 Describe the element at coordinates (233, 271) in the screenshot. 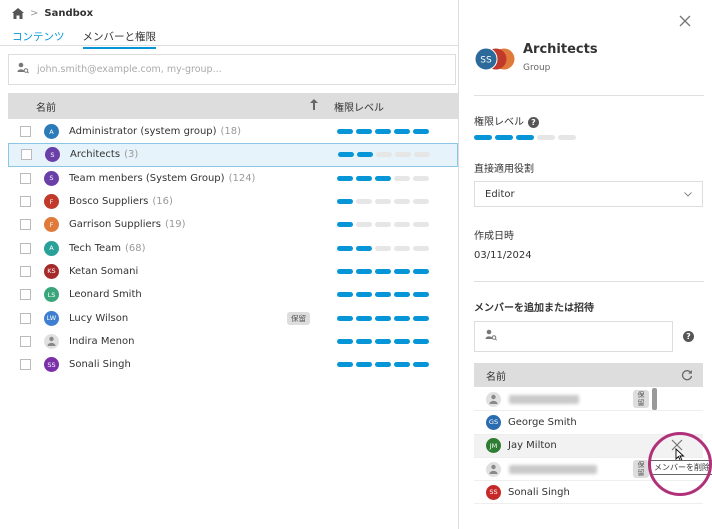

I see `table-row: KS Ketan Somani` at that location.